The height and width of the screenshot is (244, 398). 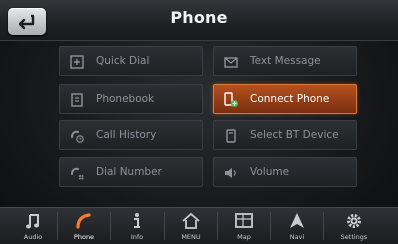 What do you see at coordinates (297, 220) in the screenshot?
I see `navigation-arrow-icon` at bounding box center [297, 220].